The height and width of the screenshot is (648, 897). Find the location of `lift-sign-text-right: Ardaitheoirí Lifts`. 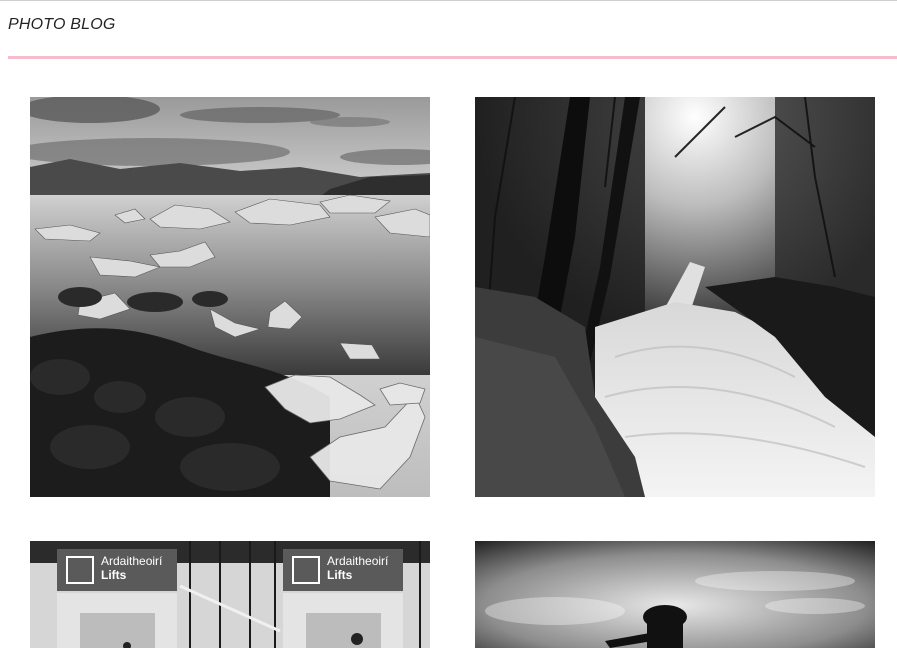

lift-sign-text-right: Ardaitheoirí Lifts is located at coordinates (357, 568).